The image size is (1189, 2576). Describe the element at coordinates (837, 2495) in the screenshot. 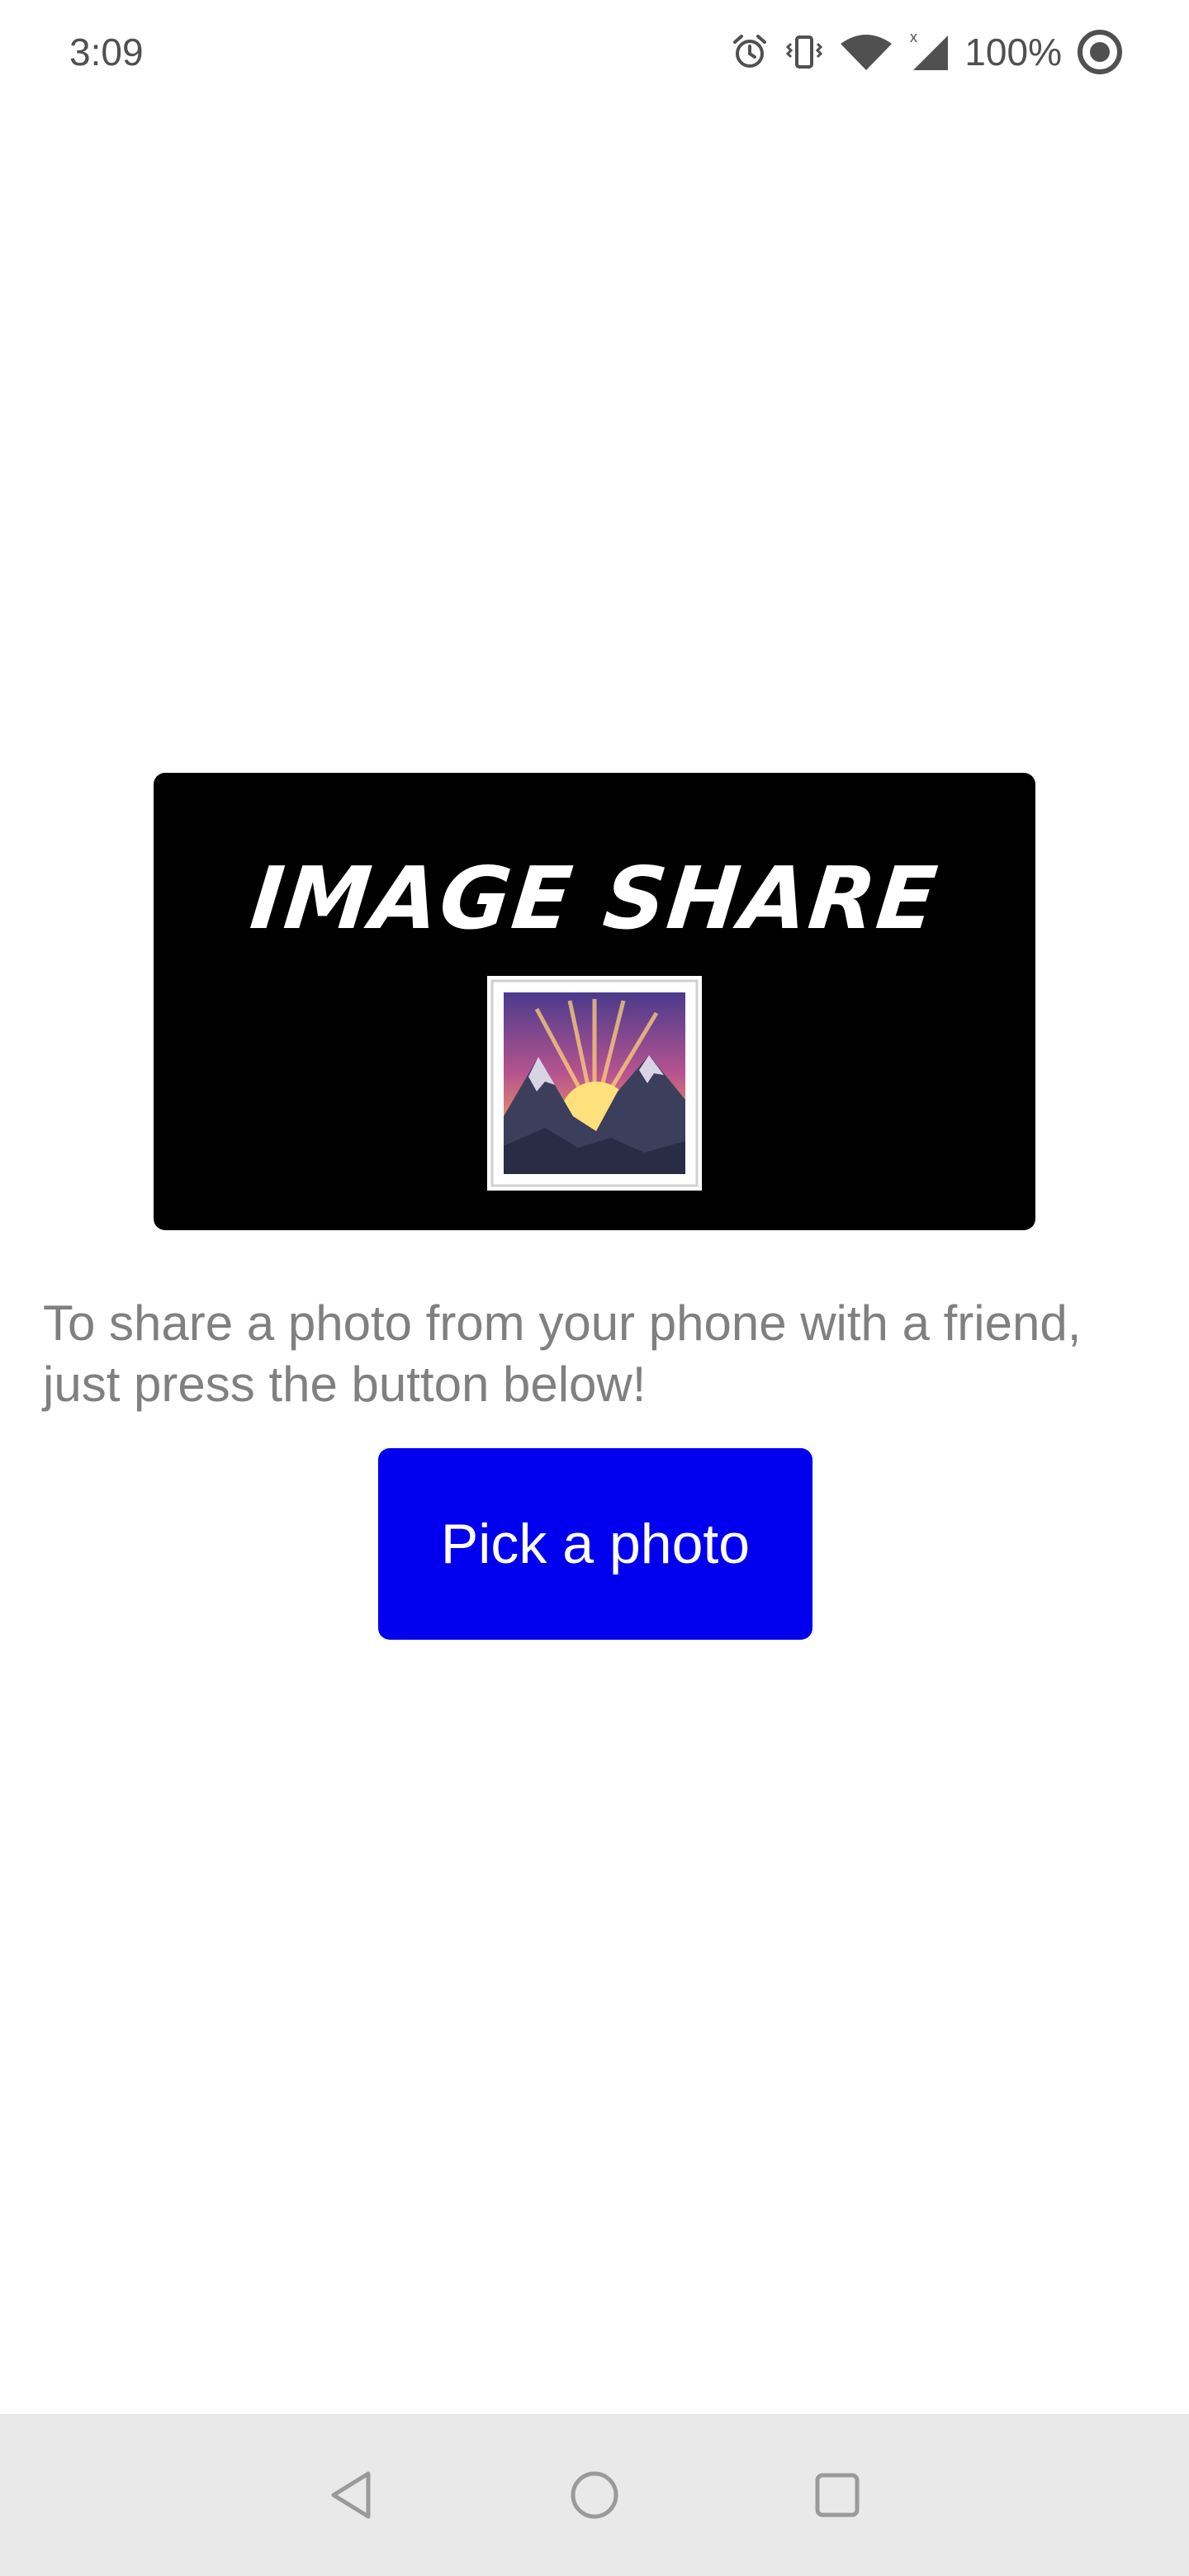

I see `recents-icon` at that location.